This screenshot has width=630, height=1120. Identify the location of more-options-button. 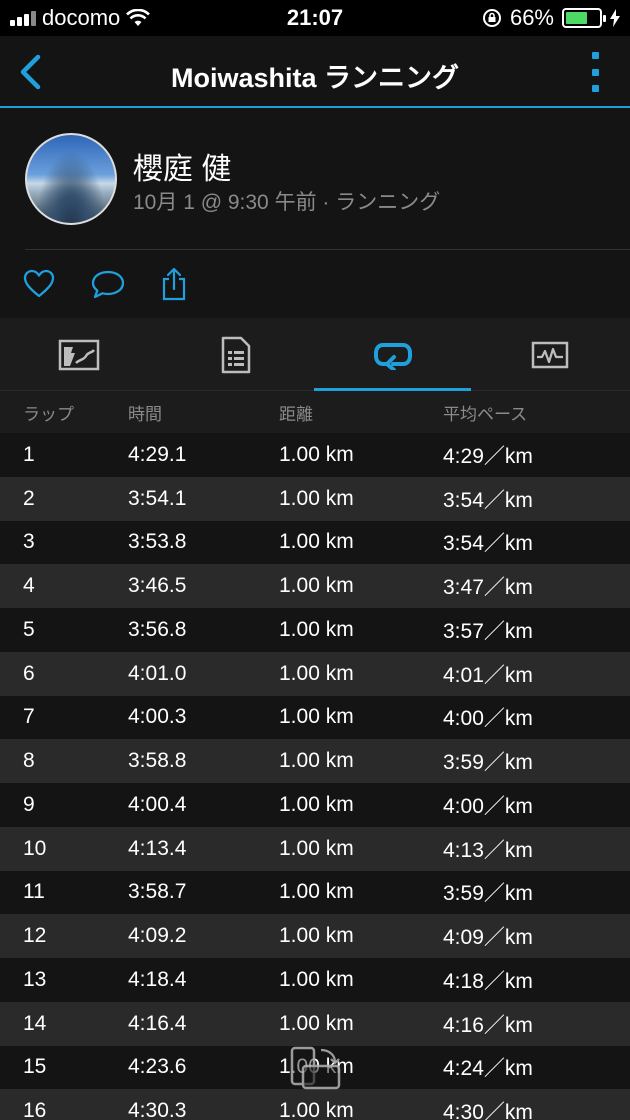
(595, 72).